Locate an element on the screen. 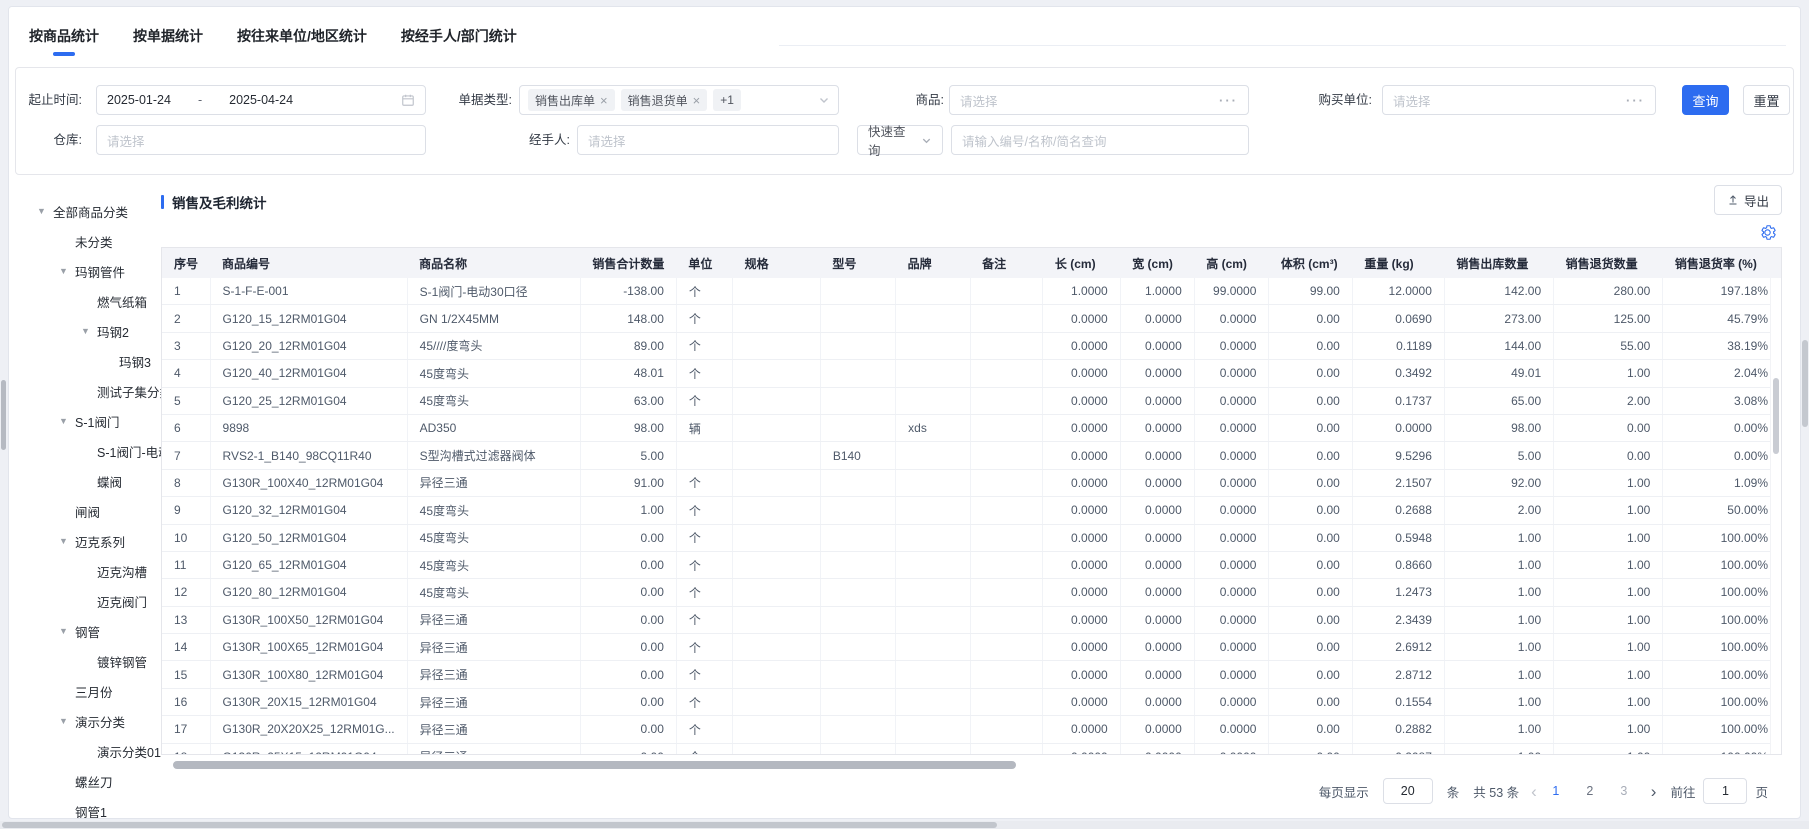  tree-item: ▼三月份 is located at coordinates (91, 691).